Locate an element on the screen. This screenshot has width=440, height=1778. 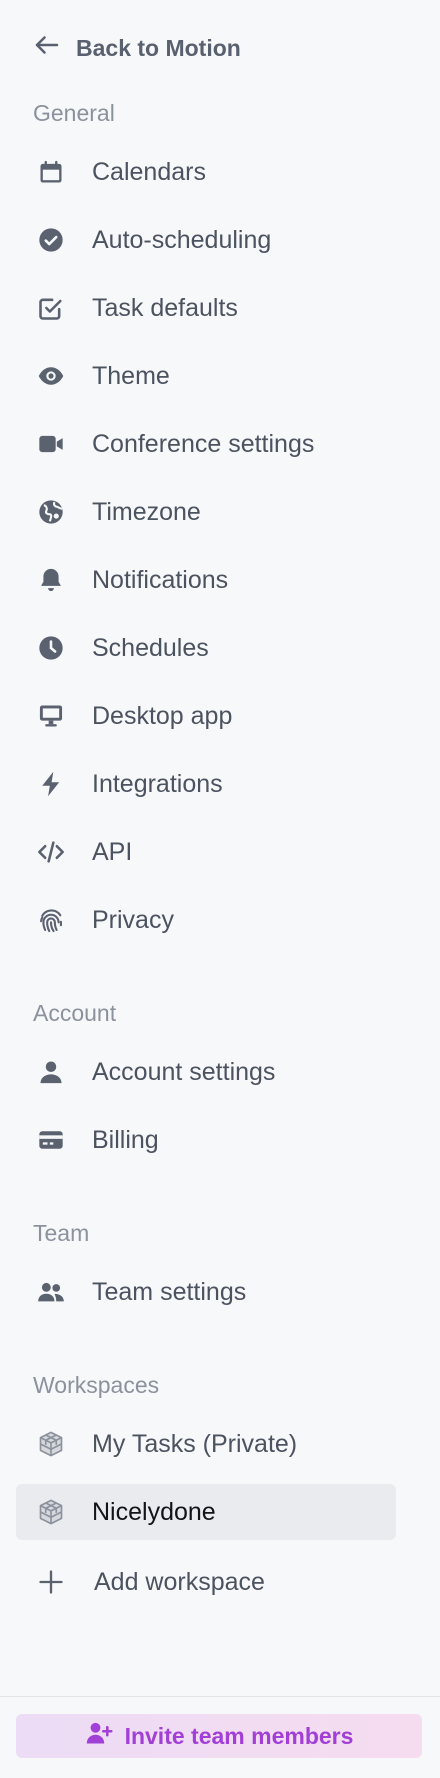
nav-item-calendars: Calendars is located at coordinates (206, 172).